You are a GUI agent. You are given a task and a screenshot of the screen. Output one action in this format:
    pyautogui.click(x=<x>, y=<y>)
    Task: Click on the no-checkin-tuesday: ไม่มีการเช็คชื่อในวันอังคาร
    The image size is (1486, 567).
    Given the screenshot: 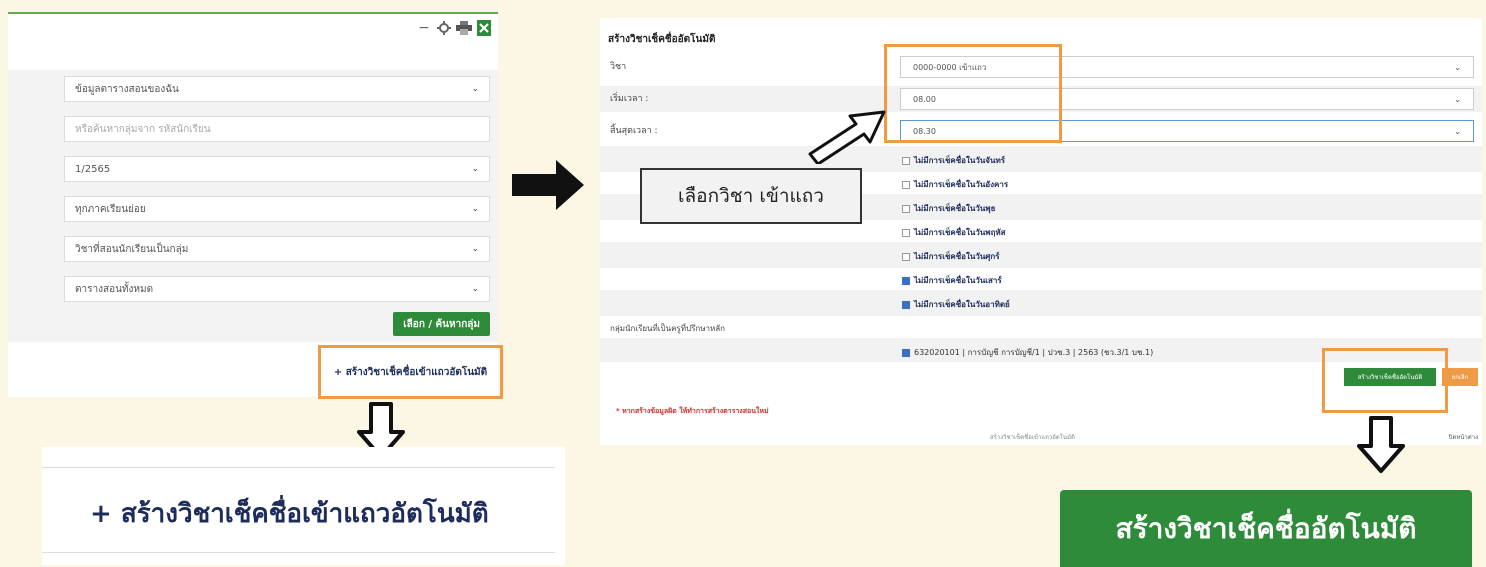 What is the action you would take?
    pyautogui.click(x=955, y=184)
    